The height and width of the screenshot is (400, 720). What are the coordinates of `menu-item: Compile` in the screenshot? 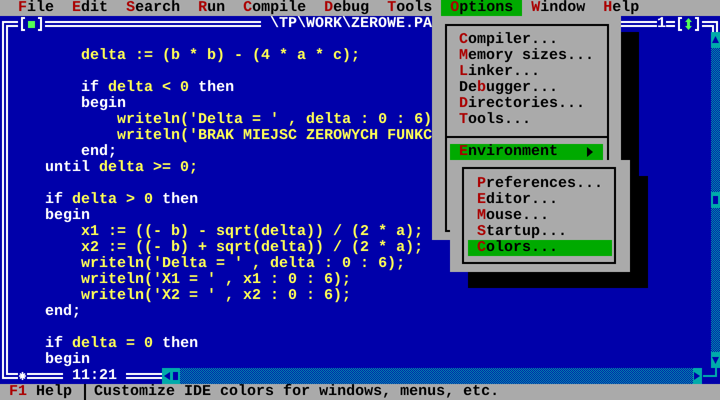 It's located at (275, 8).